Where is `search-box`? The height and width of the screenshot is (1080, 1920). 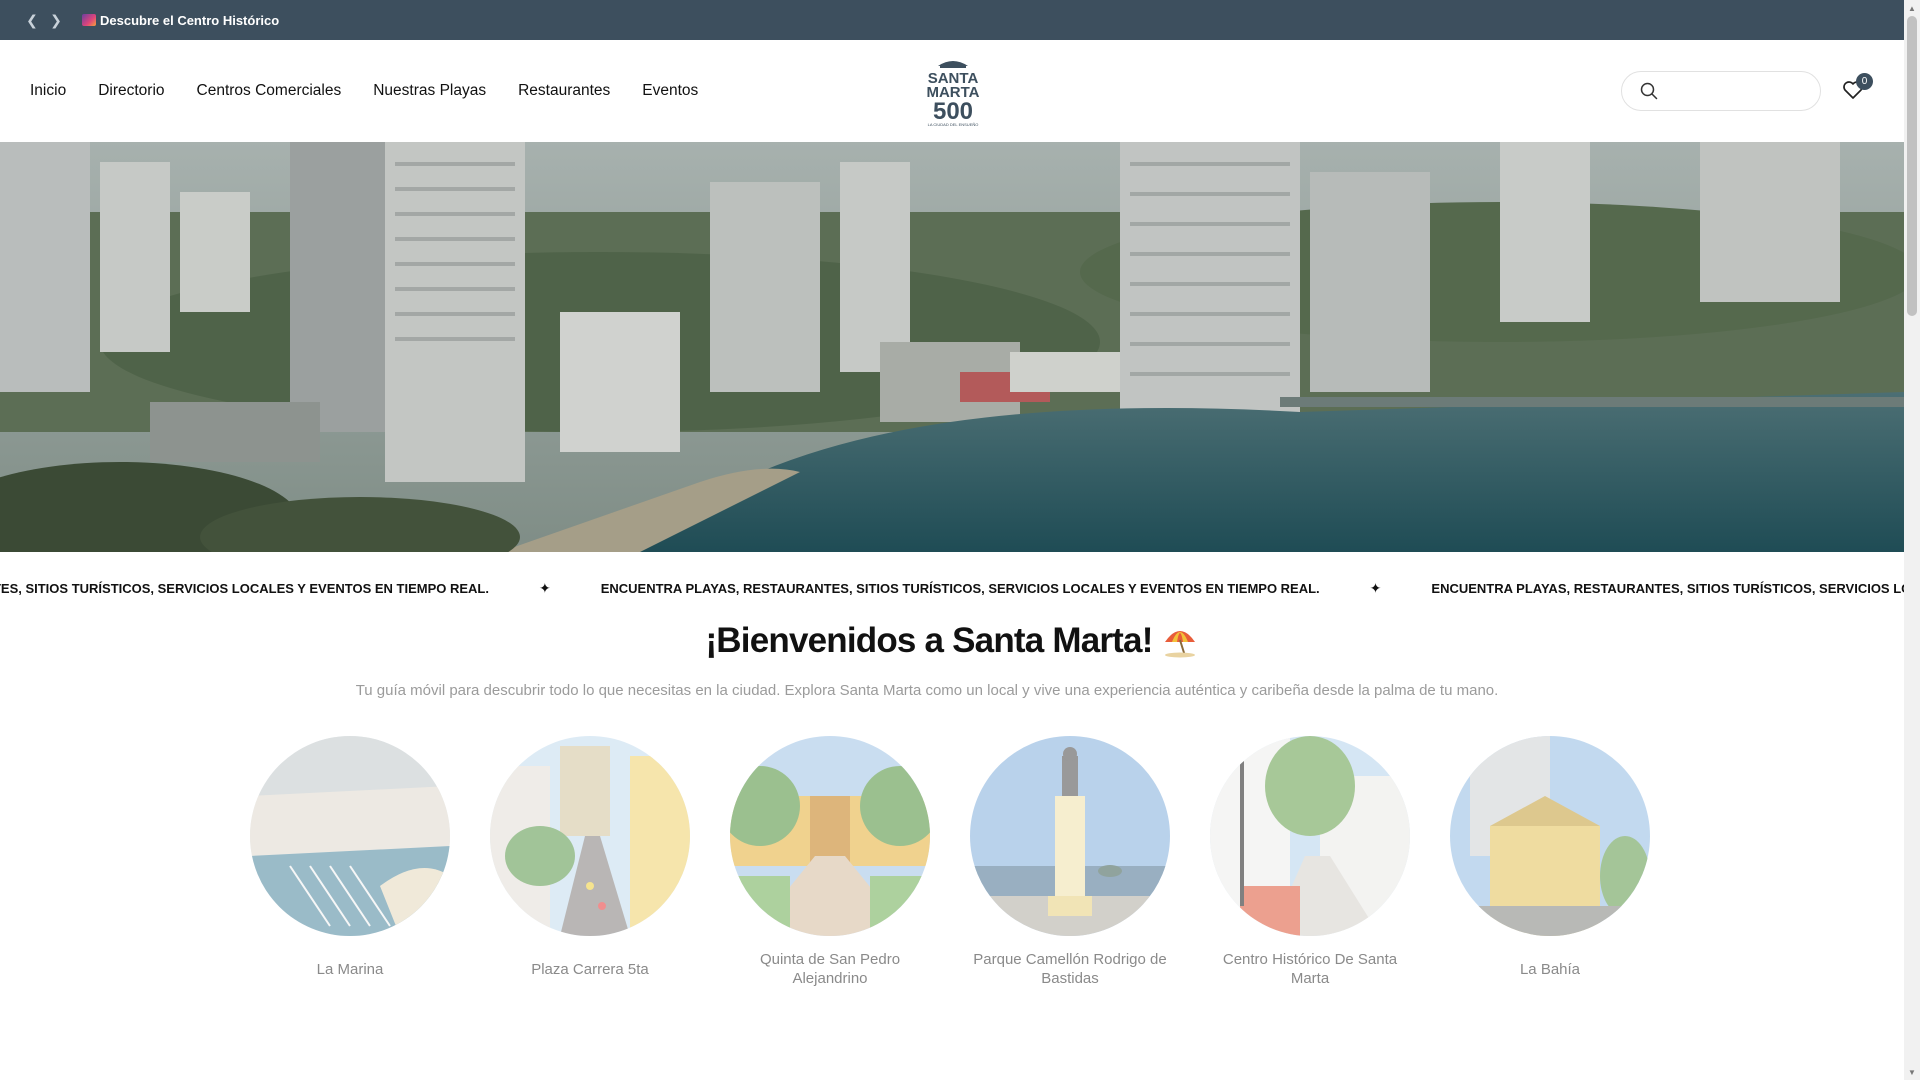
search-box is located at coordinates (1721, 91).